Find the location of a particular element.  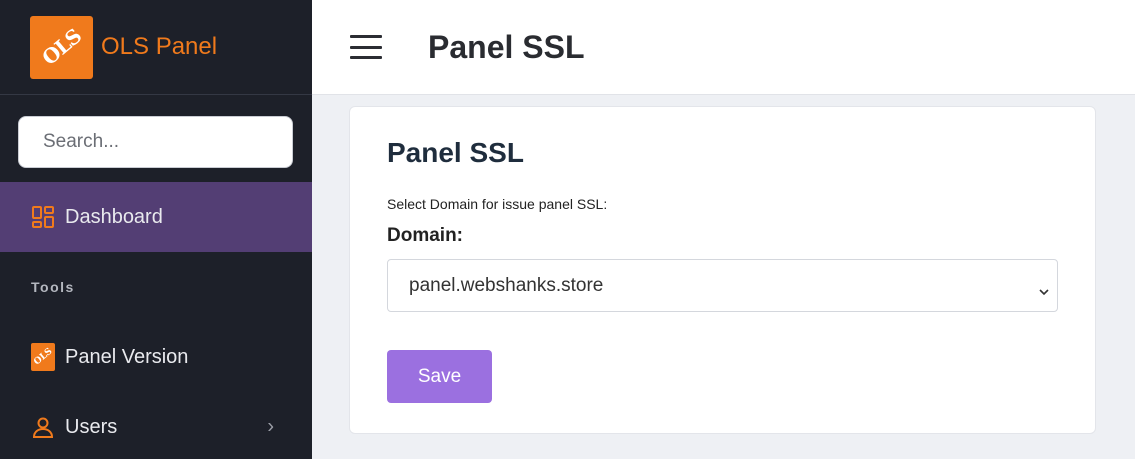

card-title: Panel SSL is located at coordinates (455, 152).